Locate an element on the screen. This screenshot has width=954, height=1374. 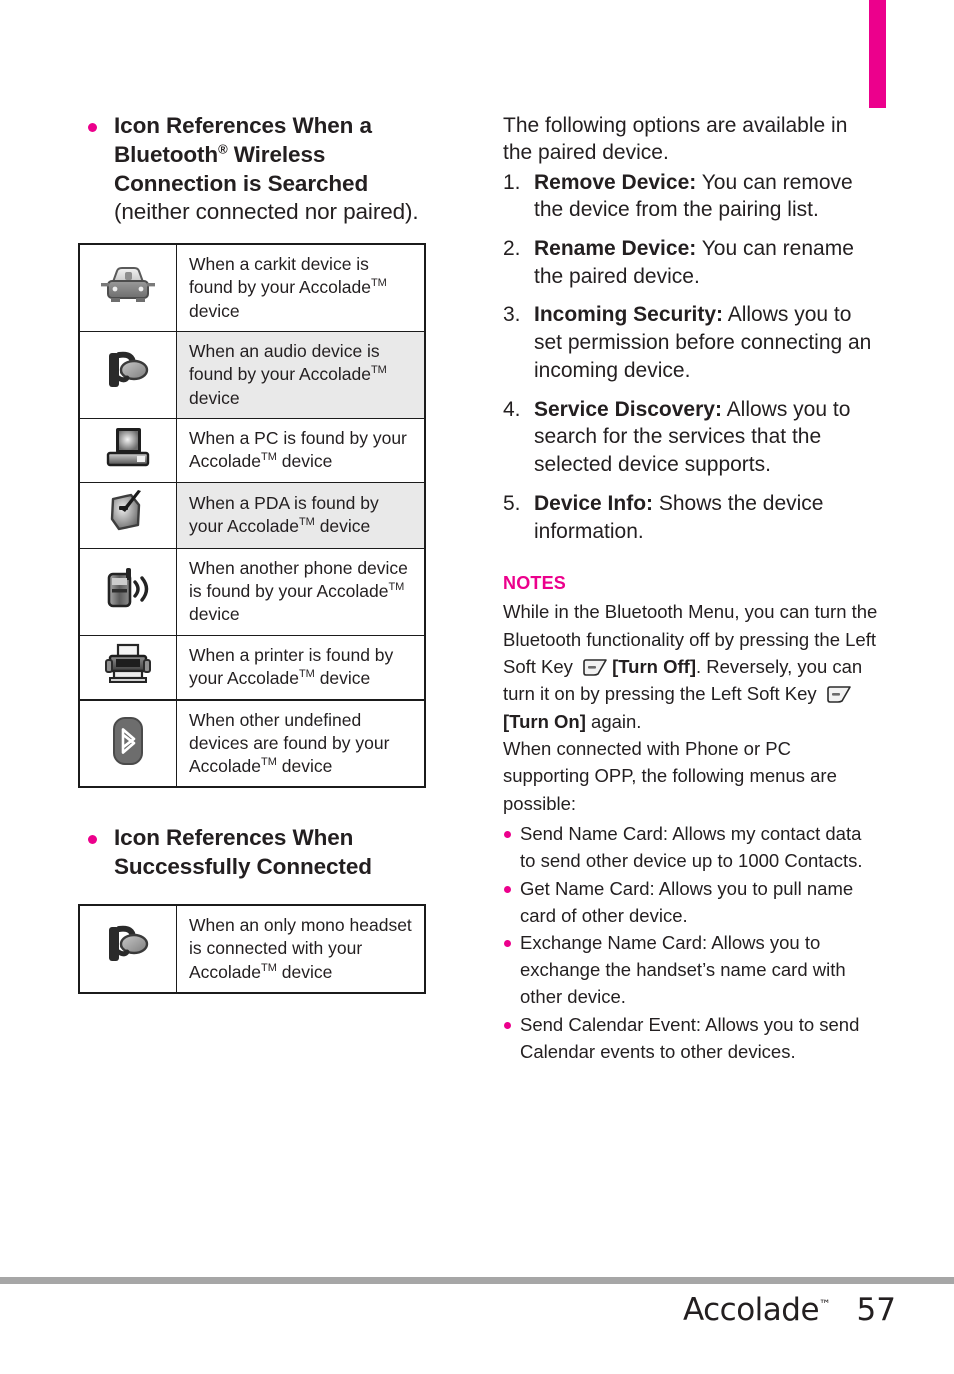
phone-icon is located at coordinates (128, 591).